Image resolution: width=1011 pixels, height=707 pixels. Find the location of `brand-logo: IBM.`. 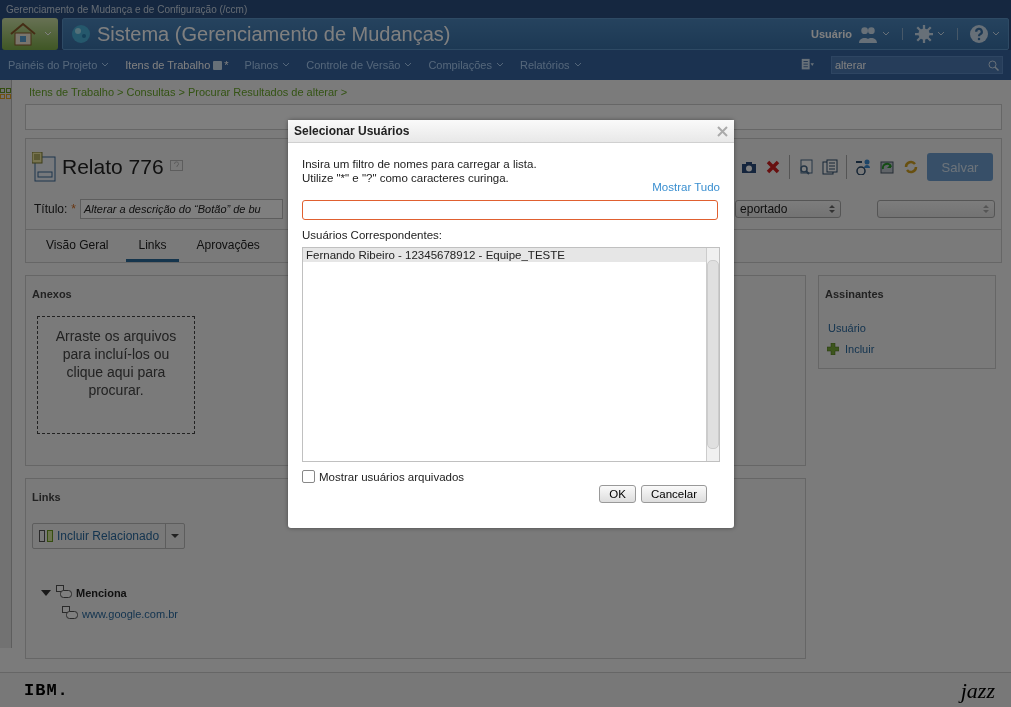

brand-logo: IBM. is located at coordinates (46, 690).